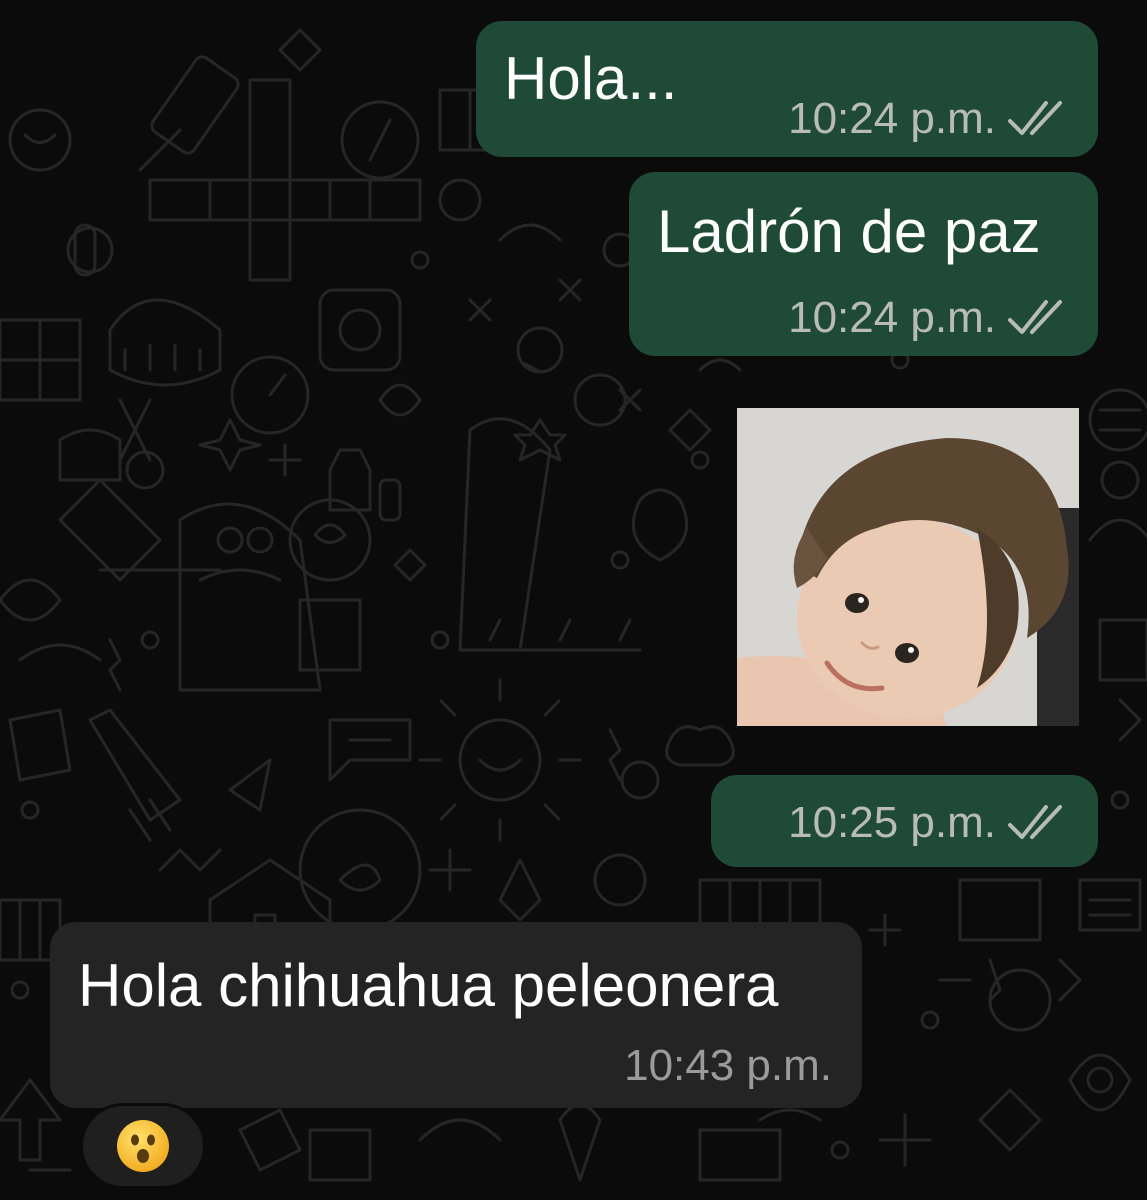 The height and width of the screenshot is (1200, 1147). I want to click on message-time: 10:43 p.m., so click(728, 1065).